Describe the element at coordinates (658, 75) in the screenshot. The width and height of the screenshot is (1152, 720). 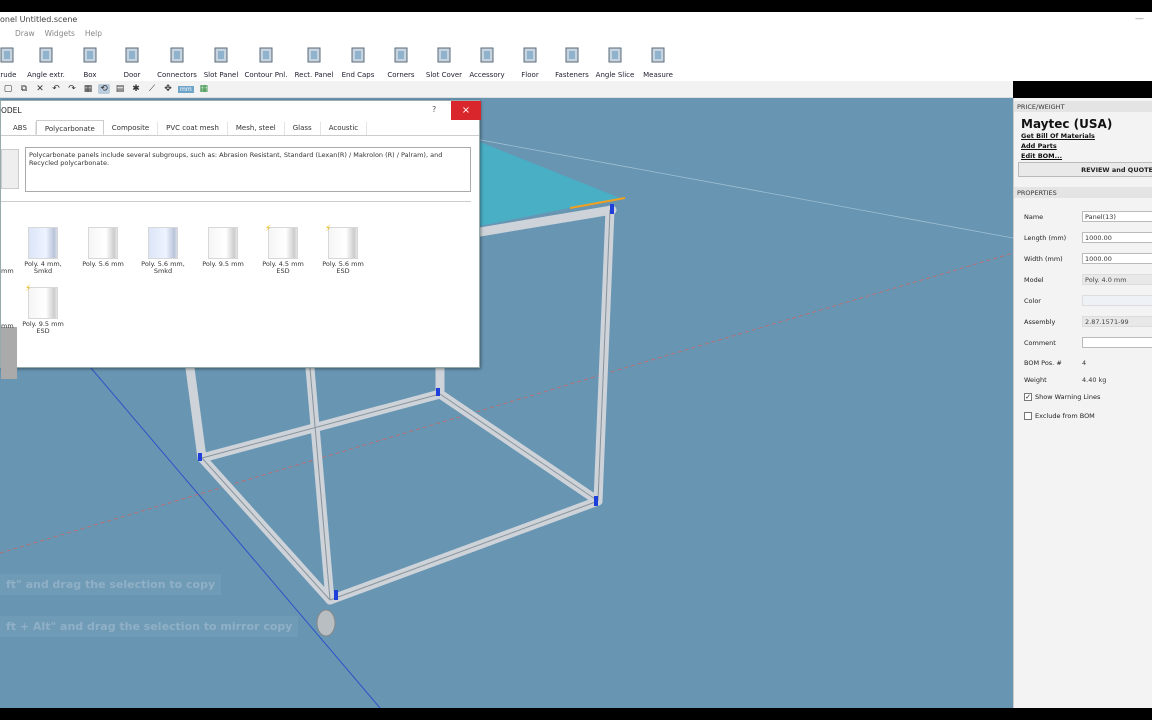
I see `toolbar-label: Measure` at that location.